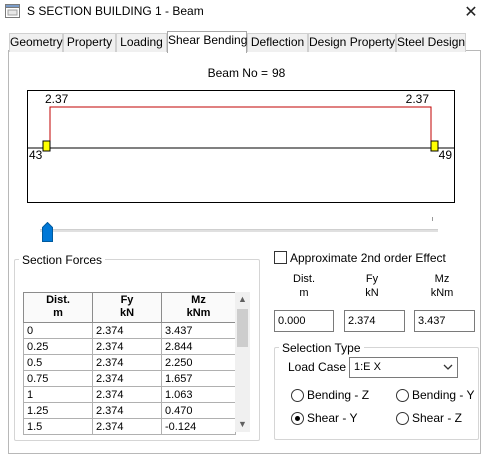 The height and width of the screenshot is (461, 489). What do you see at coordinates (374, 321) in the screenshot?
I see `fy-input: 2.374` at bounding box center [374, 321].